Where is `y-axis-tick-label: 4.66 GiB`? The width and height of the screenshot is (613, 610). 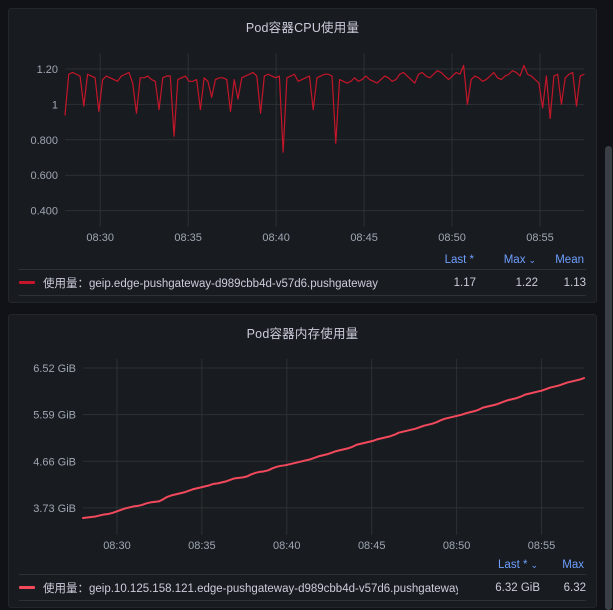
y-axis-tick-label: 4.66 GiB is located at coordinates (54, 462).